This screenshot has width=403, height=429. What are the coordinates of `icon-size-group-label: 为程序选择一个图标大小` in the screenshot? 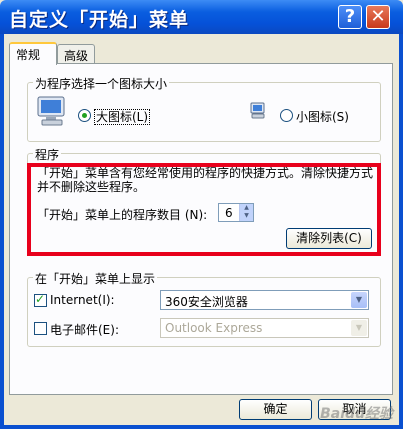 It's located at (101, 83).